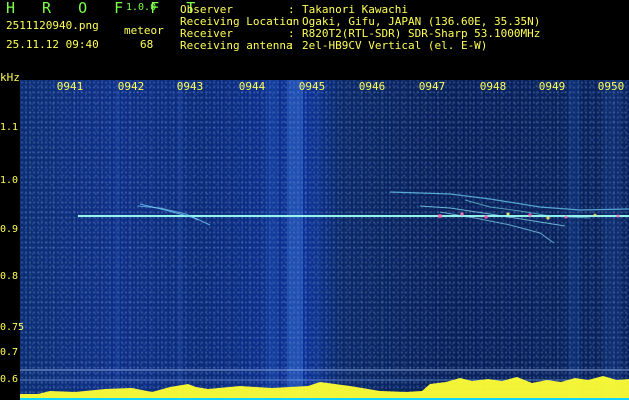 Image resolution: width=629 pixels, height=400 pixels. I want to click on app-brand: H R O F F T, so click(105, 8).